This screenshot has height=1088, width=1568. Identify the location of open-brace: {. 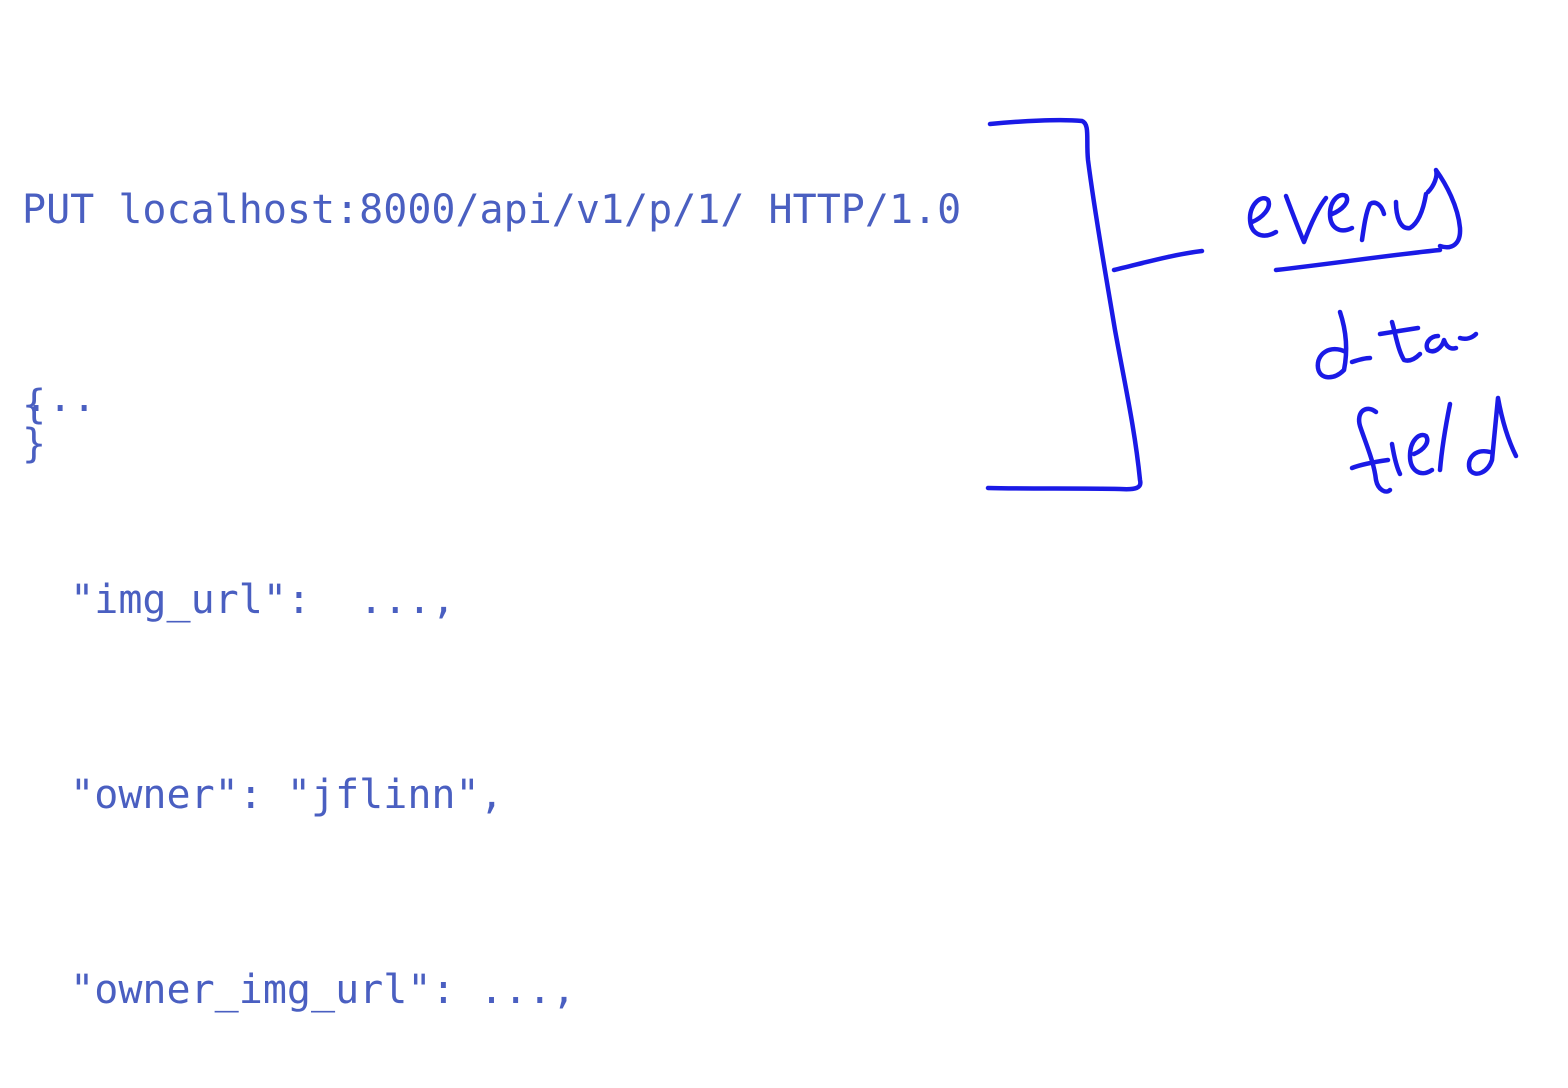
(34, 405).